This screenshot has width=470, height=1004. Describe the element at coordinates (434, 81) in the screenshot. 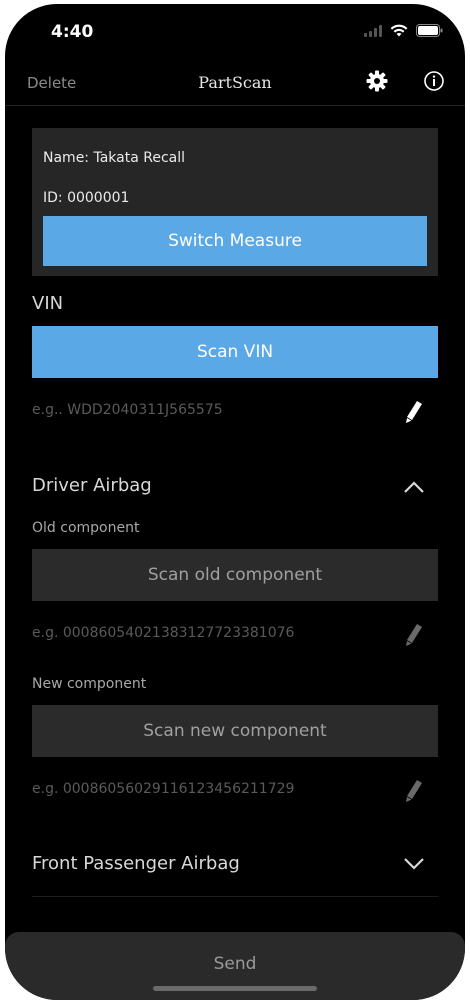

I see `info-icon` at that location.